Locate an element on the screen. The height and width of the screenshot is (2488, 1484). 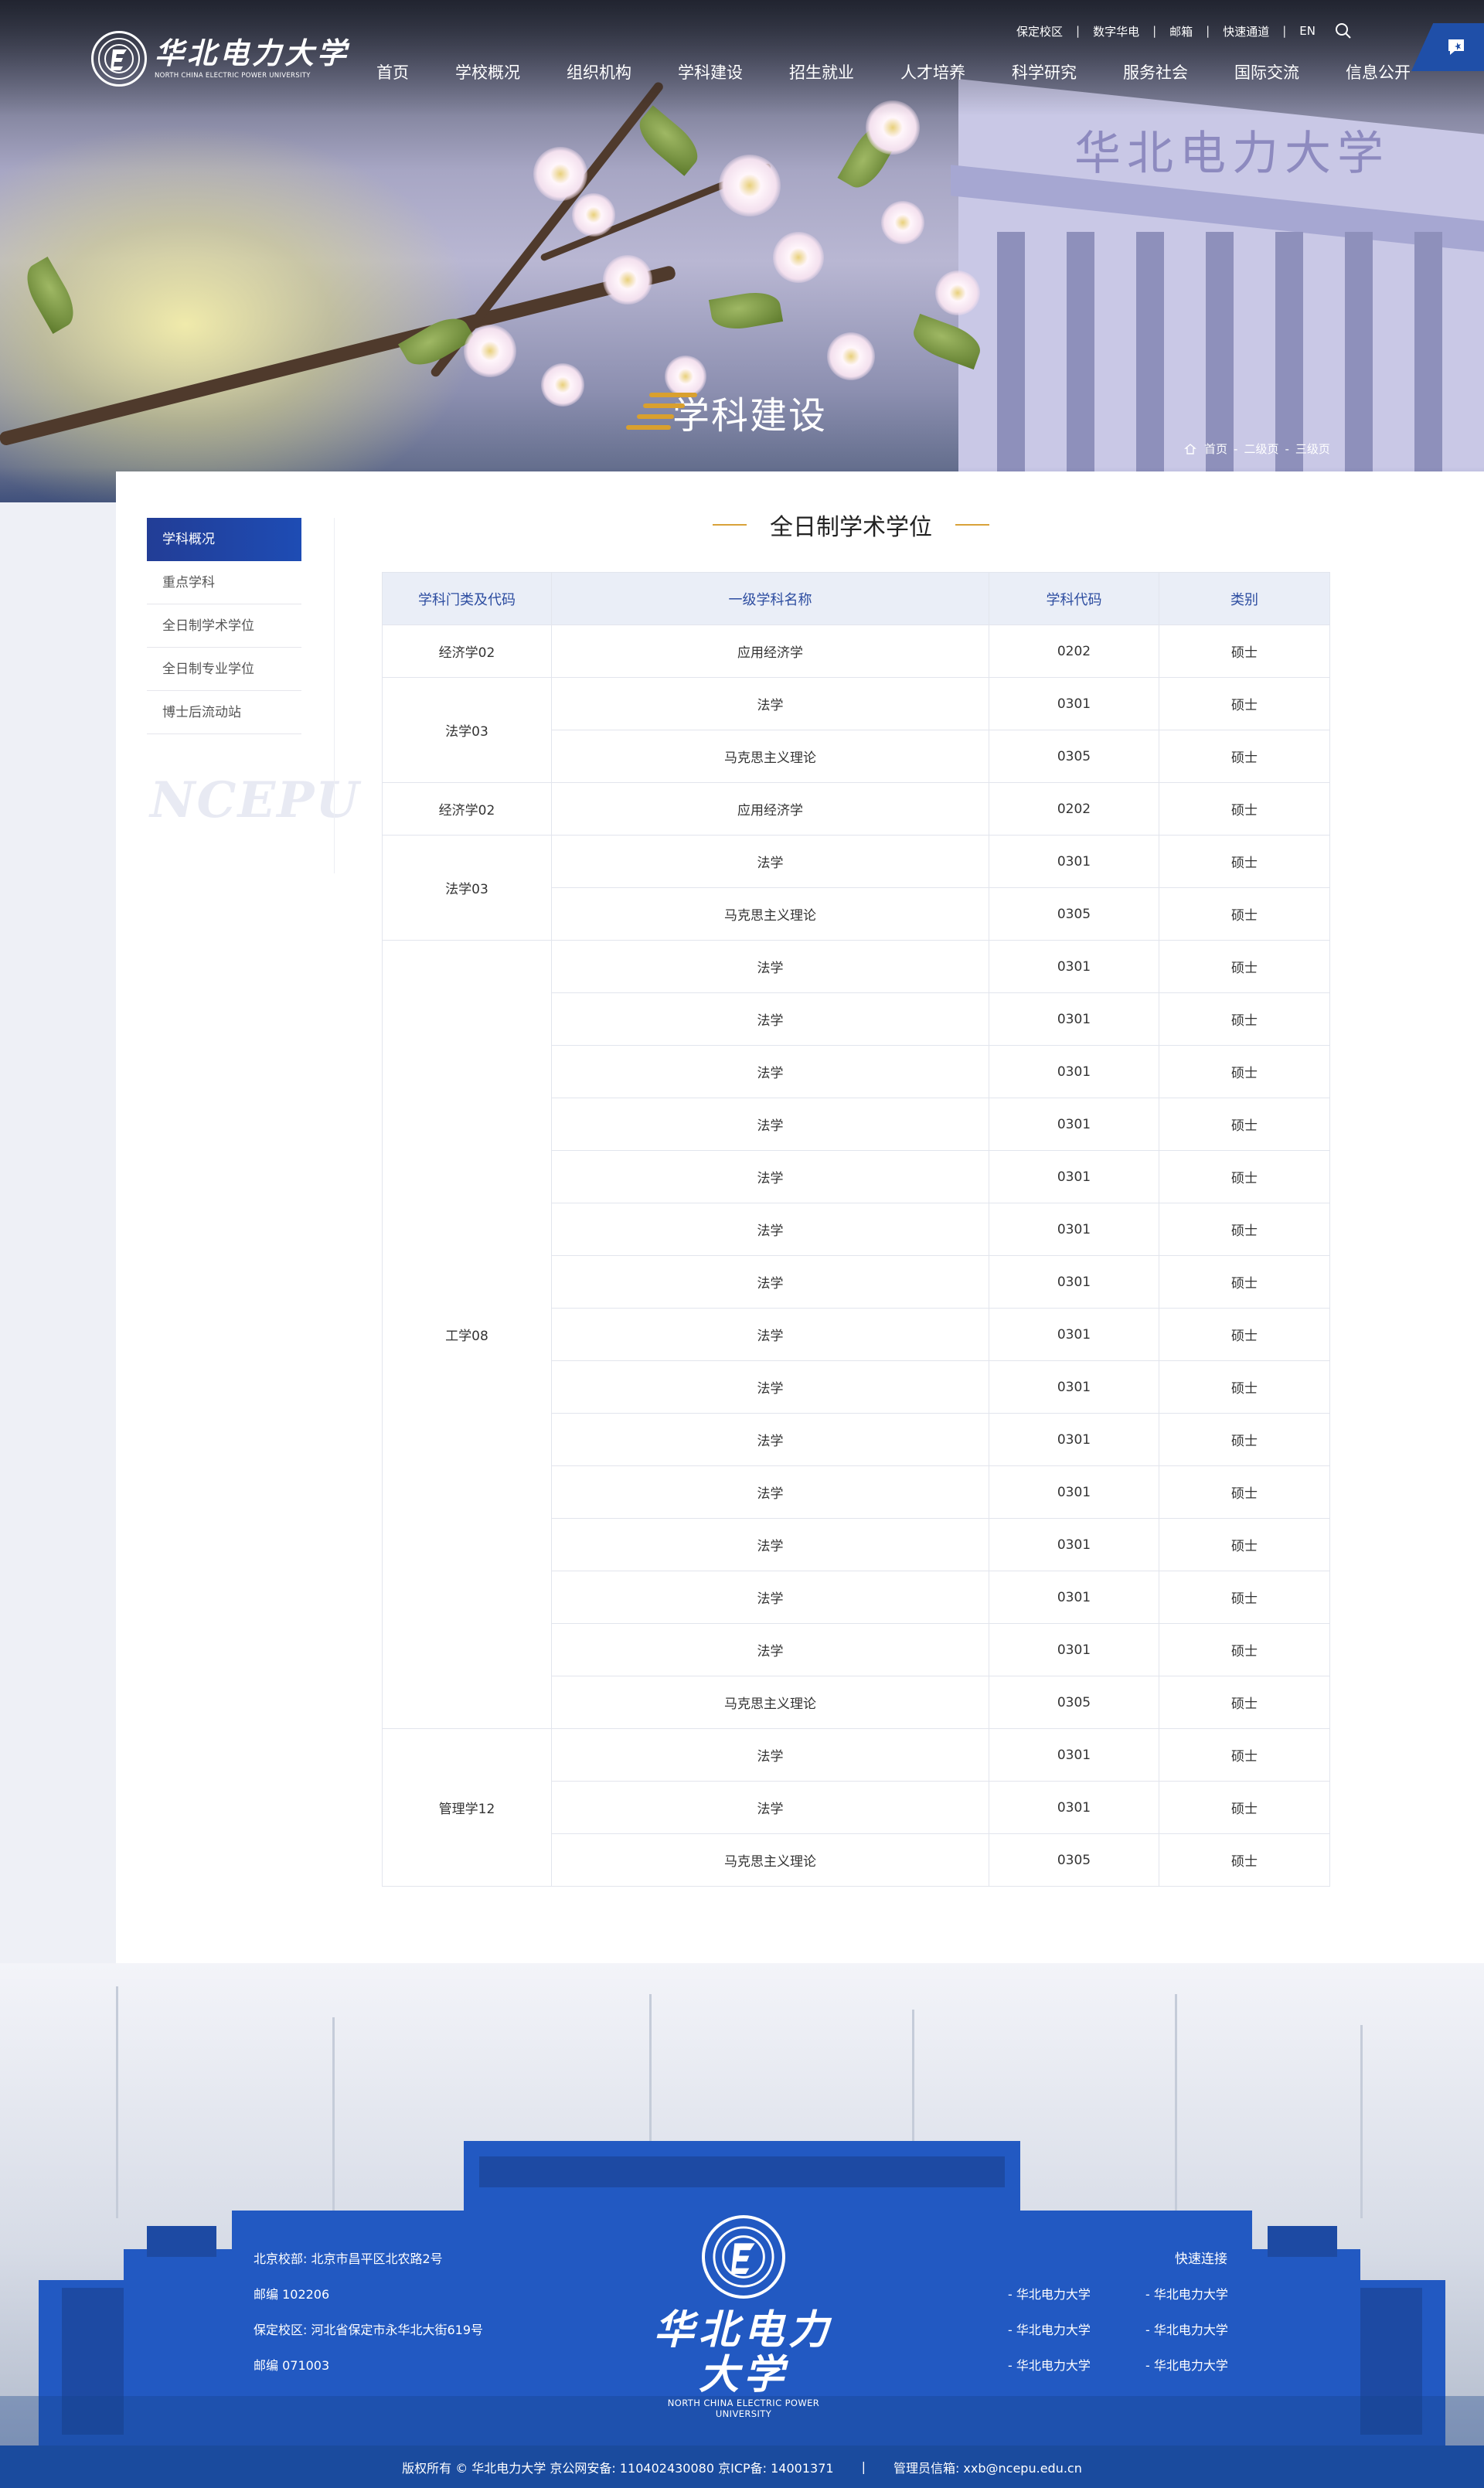
sidebar-item-professional-degree: 全日制专业学位 is located at coordinates (224, 669).